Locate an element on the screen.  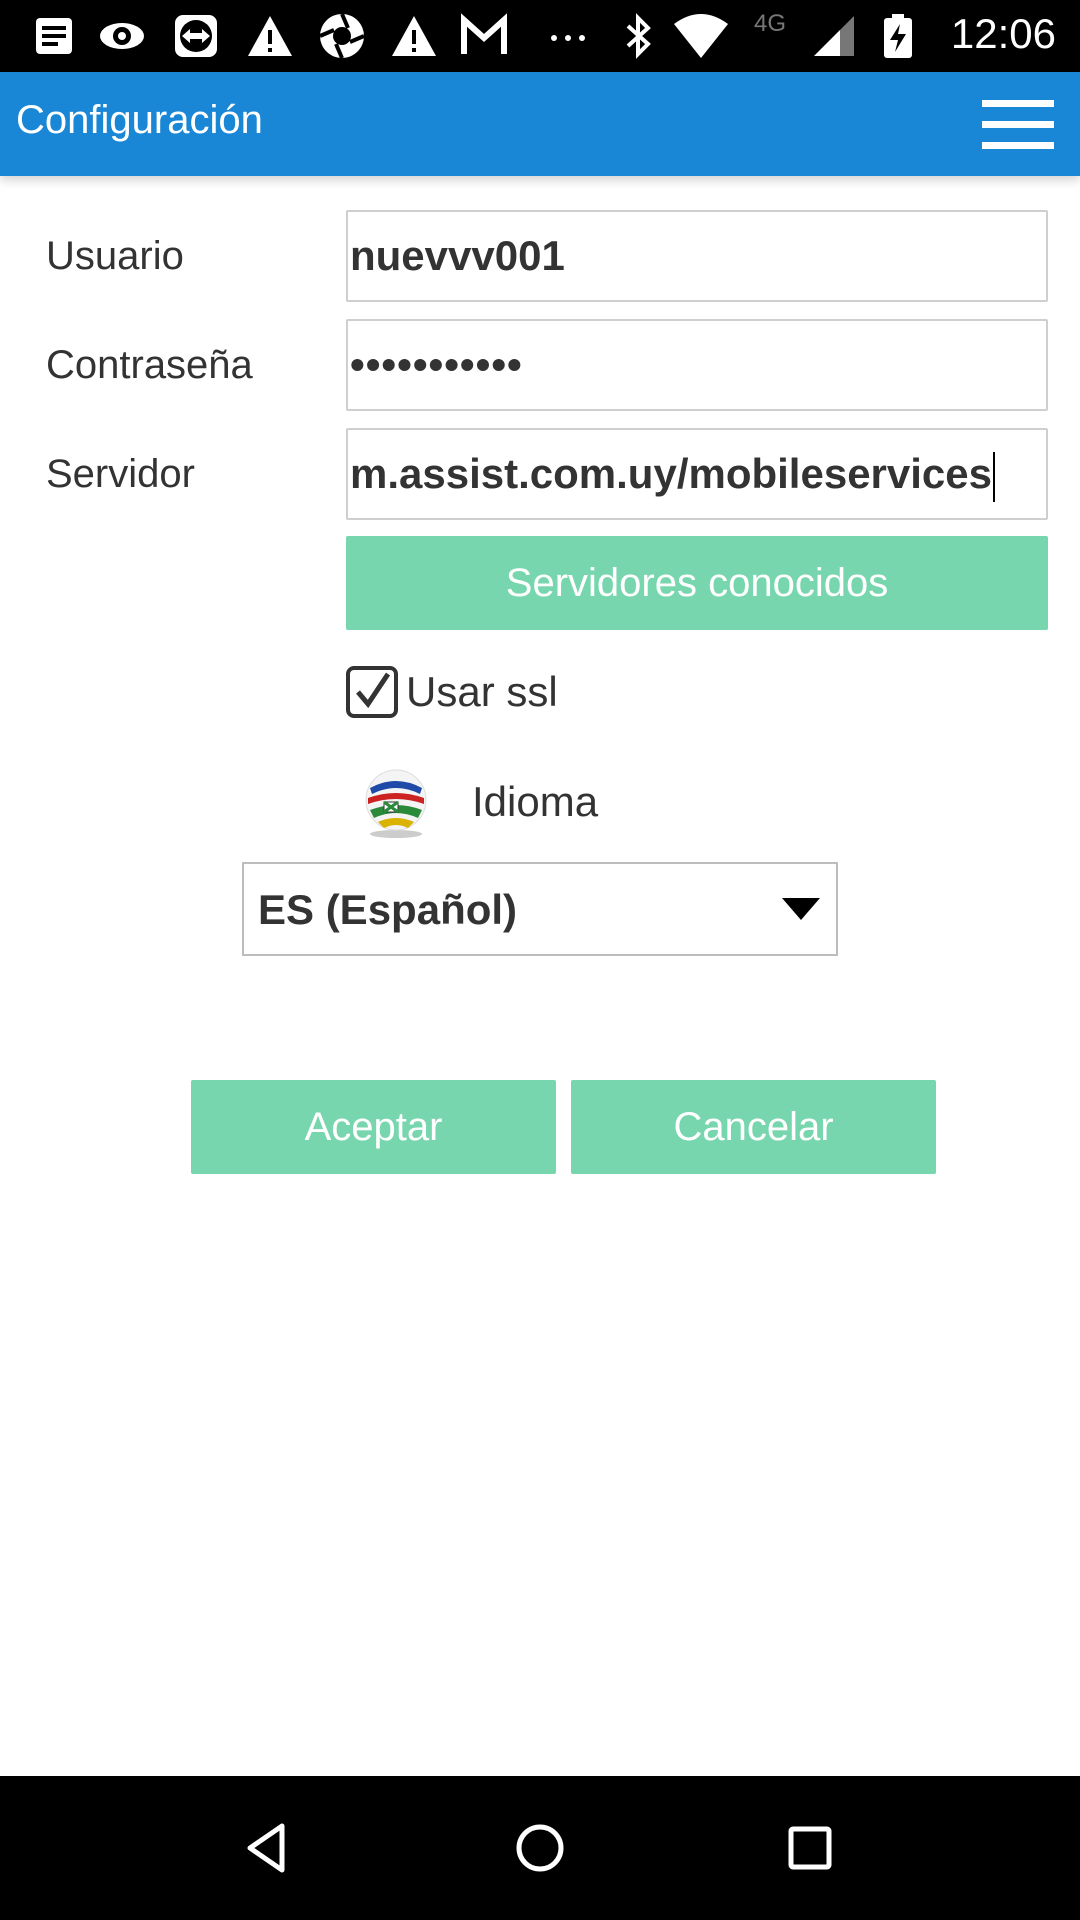
aperture-icon is located at coordinates (342, 36).